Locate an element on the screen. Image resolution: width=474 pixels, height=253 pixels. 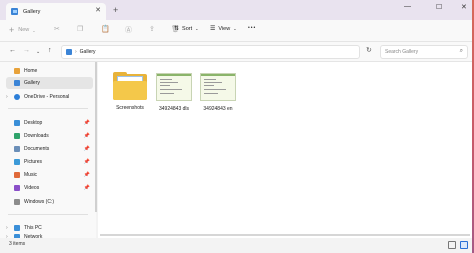
sidebar-item-label: Music is located at coordinates (31, 175).